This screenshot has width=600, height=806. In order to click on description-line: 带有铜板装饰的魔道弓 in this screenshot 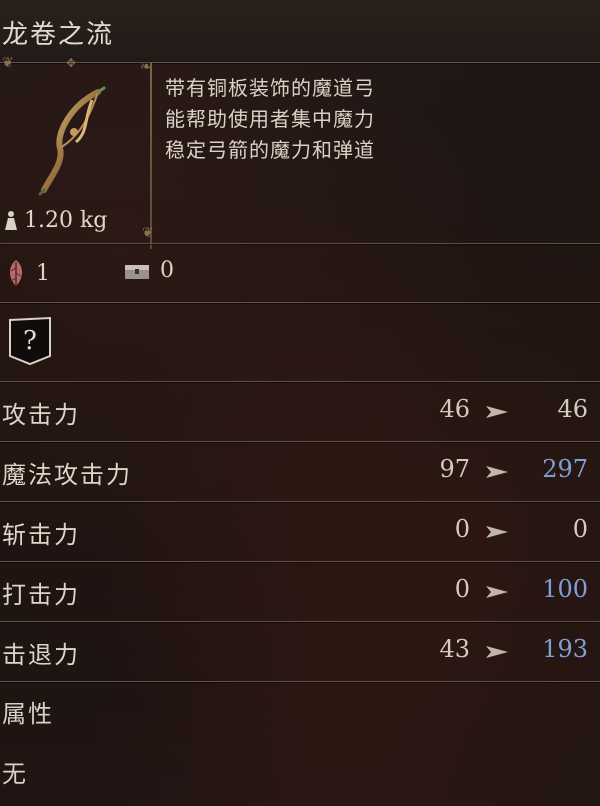, I will do `click(270, 88)`.